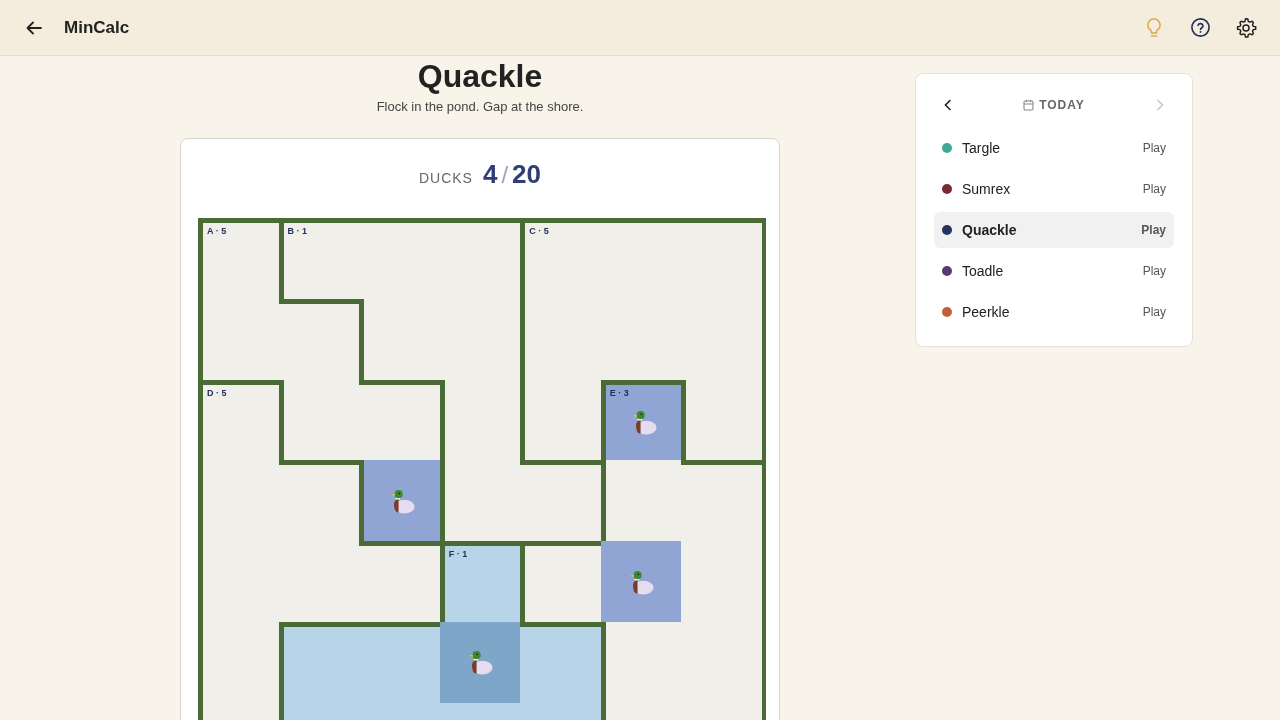 Image resolution: width=1280 pixels, height=720 pixels. I want to click on region-label: D · 5, so click(217, 392).